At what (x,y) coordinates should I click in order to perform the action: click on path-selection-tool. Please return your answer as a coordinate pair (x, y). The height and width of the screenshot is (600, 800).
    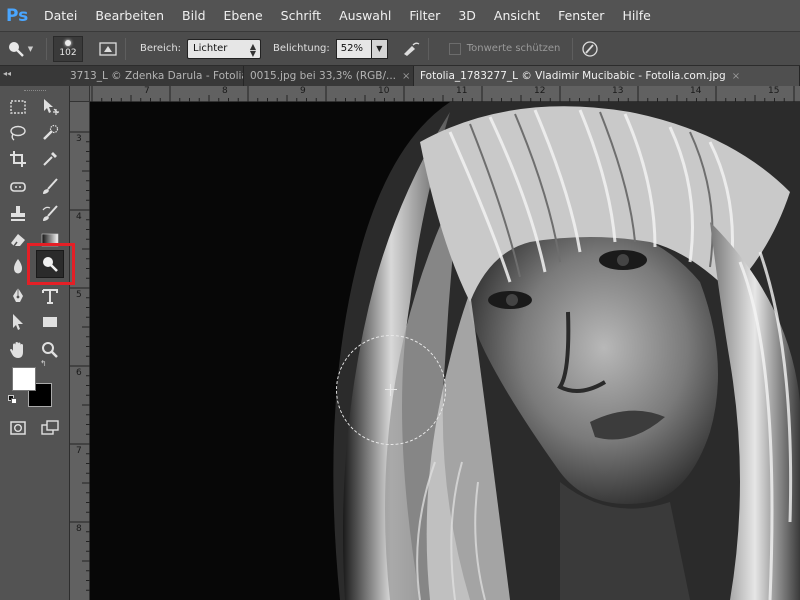
    Looking at the image, I should click on (18, 322).